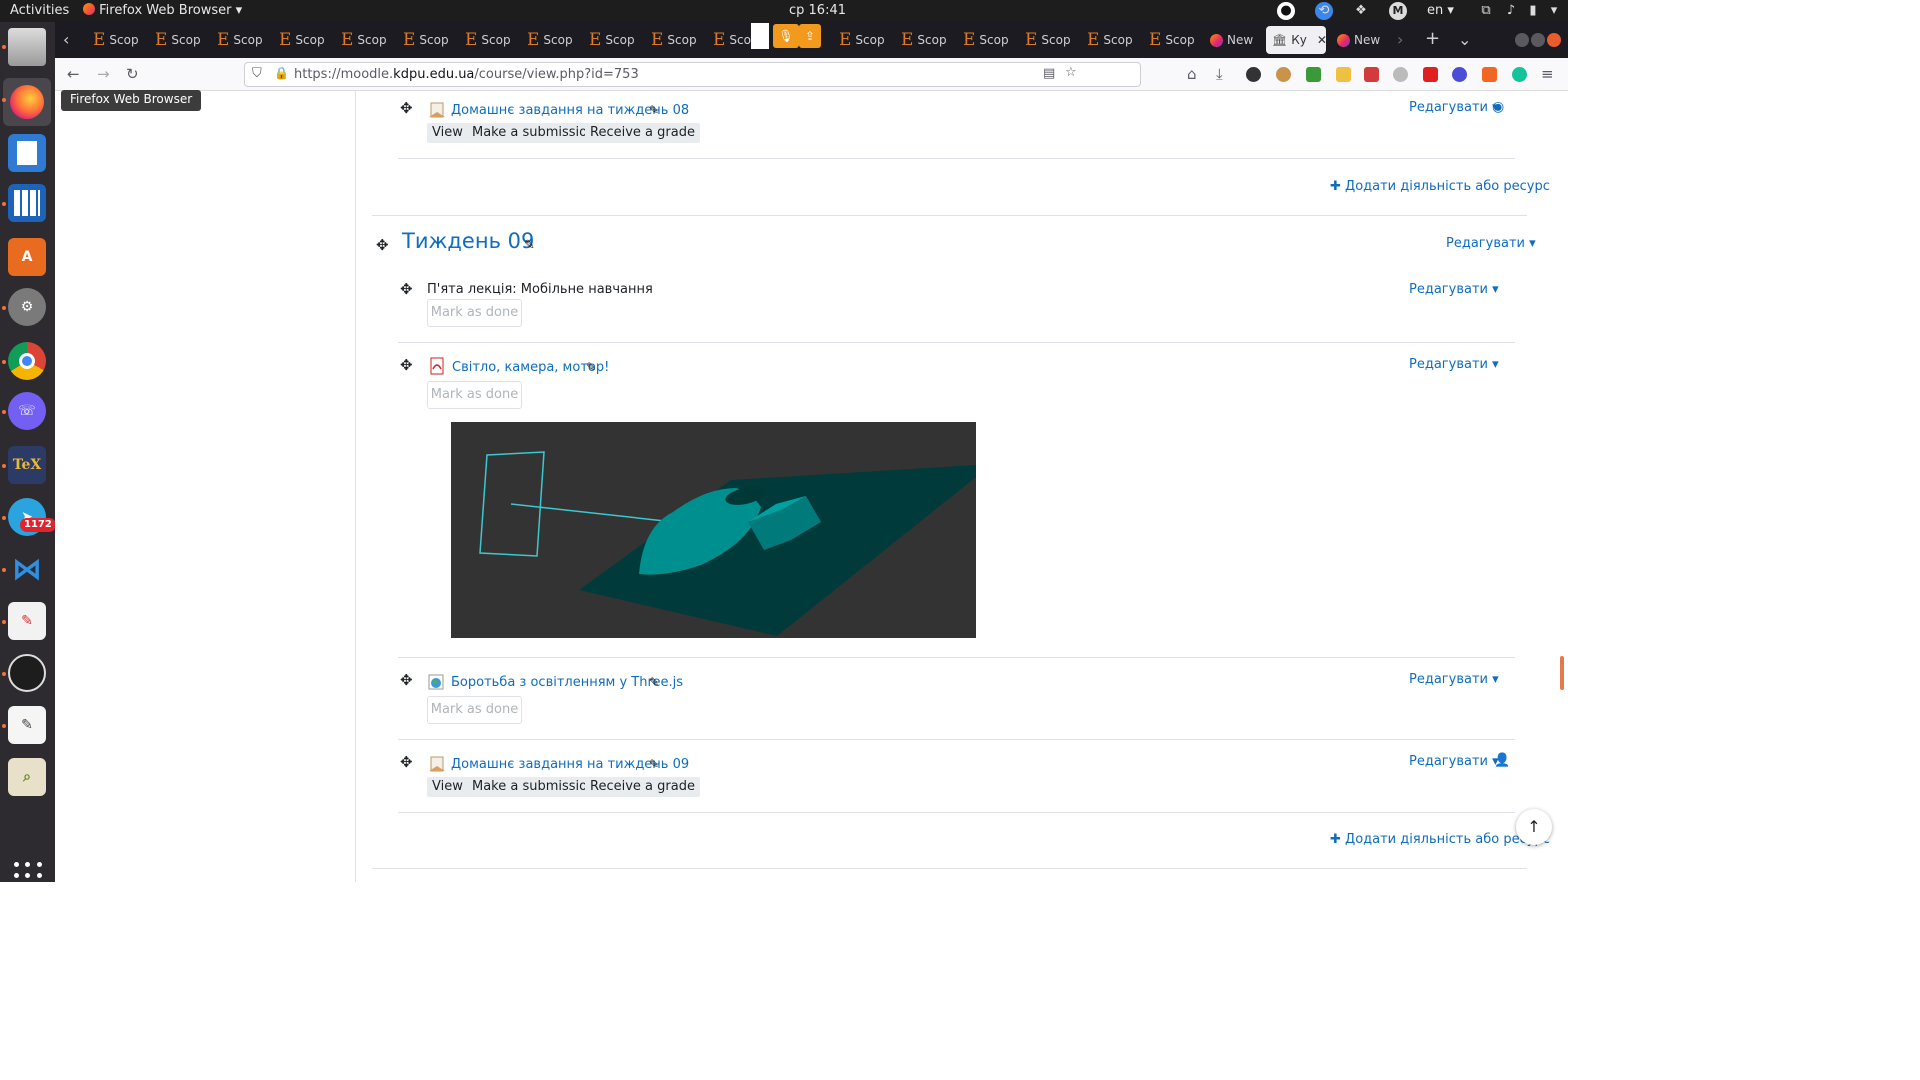 The image size is (1920, 1080). Describe the element at coordinates (1321, 40) in the screenshot. I see `close-tab-icon: ✕` at that location.